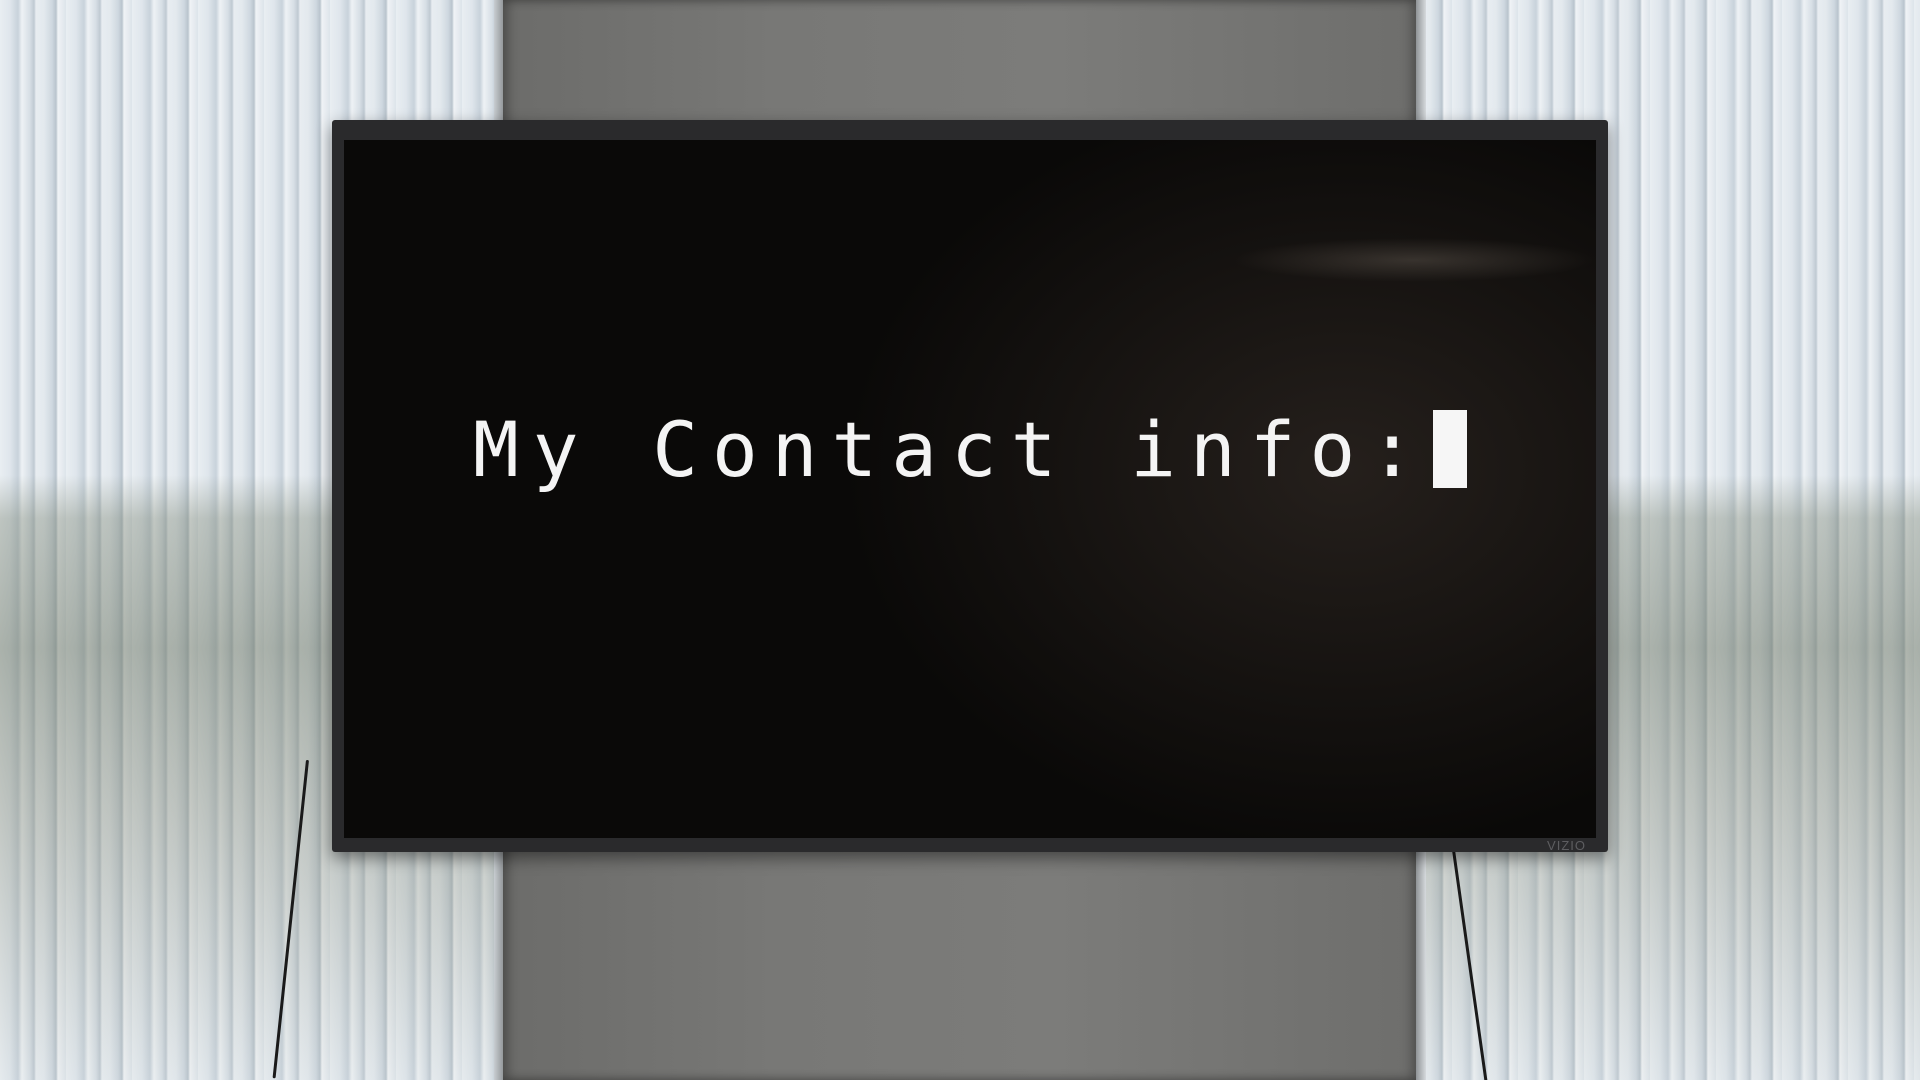 The width and height of the screenshot is (1920, 1080). Describe the element at coordinates (951, 449) in the screenshot. I see `contact-info-label: My Contact info:` at that location.